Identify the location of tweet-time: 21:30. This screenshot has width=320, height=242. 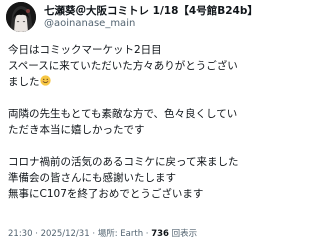
(20, 234).